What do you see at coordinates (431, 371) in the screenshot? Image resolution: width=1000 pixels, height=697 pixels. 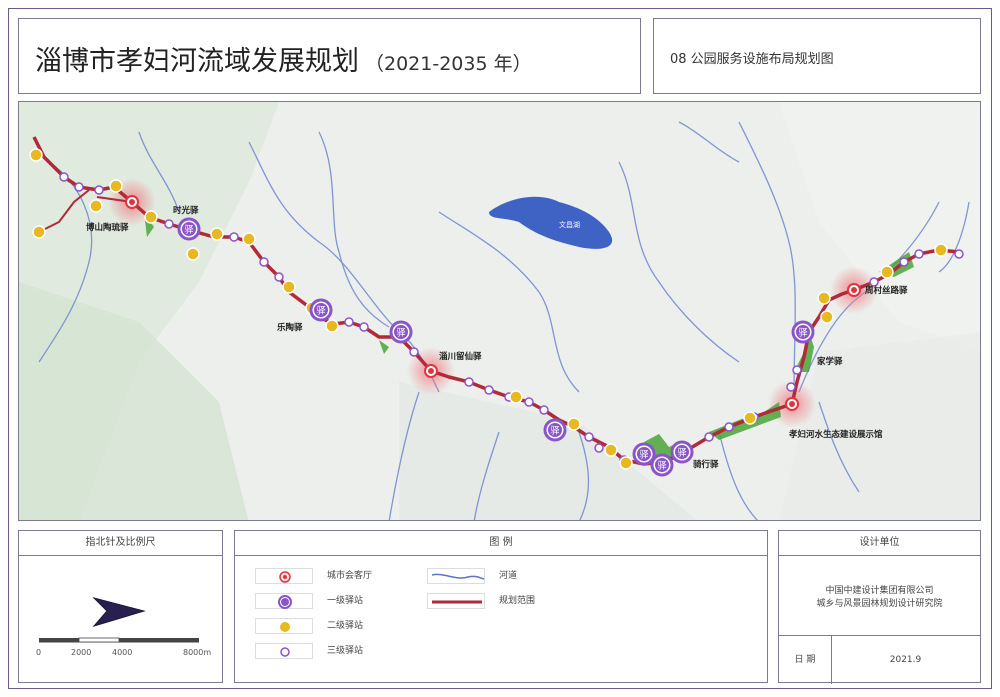 I see `city-parlor-zichuan` at bounding box center [431, 371].